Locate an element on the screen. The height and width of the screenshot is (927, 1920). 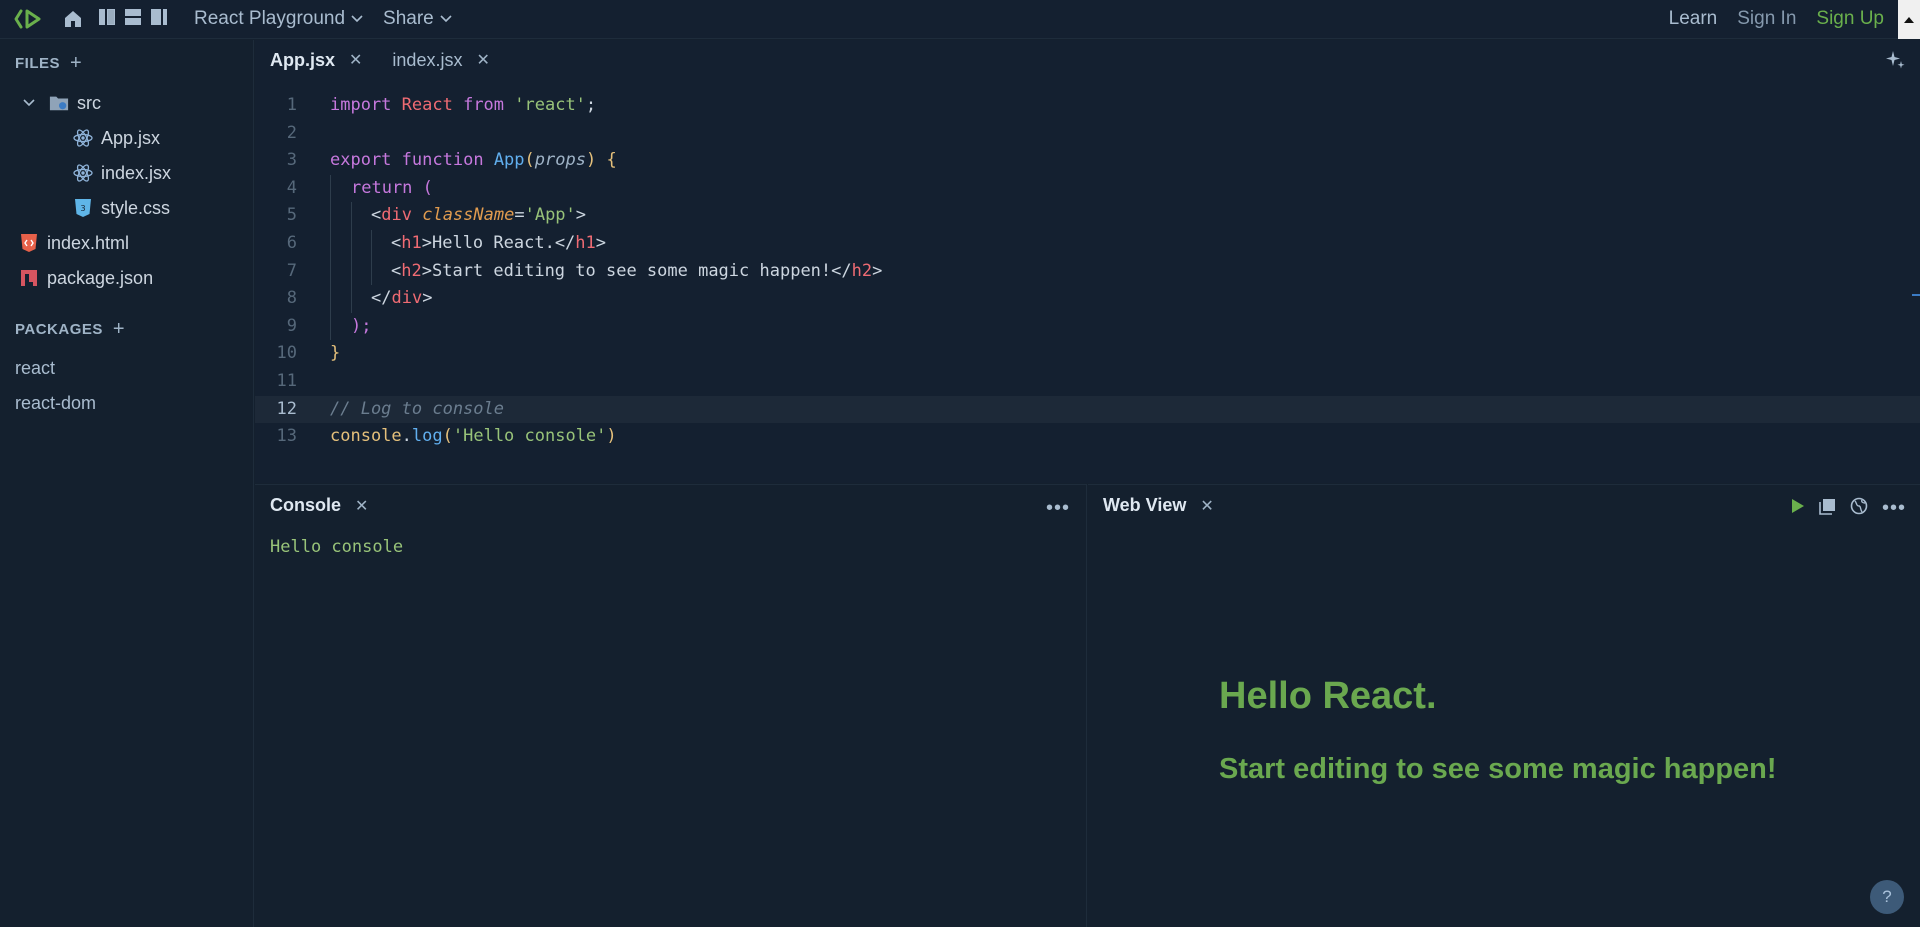
console-output: Hello console is located at coordinates (337, 547).